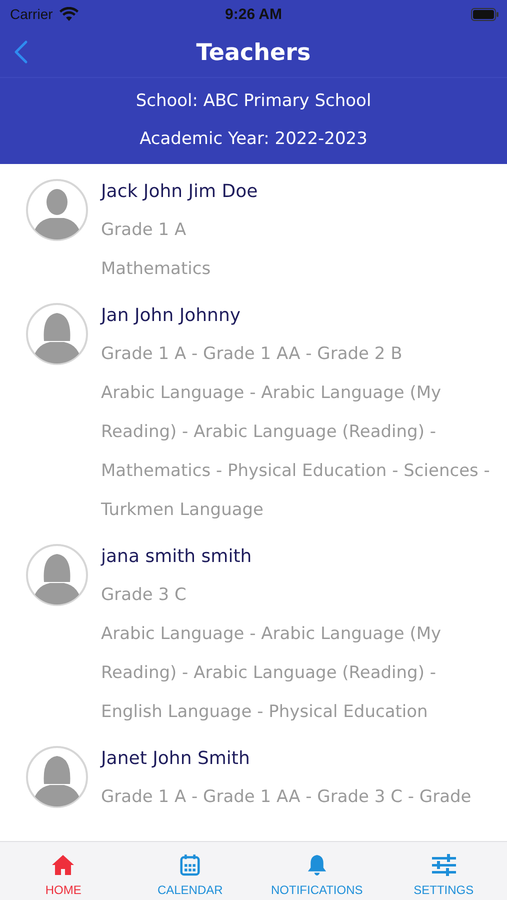 This screenshot has height=900, width=507. I want to click on teacher-subjects: Mathematics, so click(156, 269).